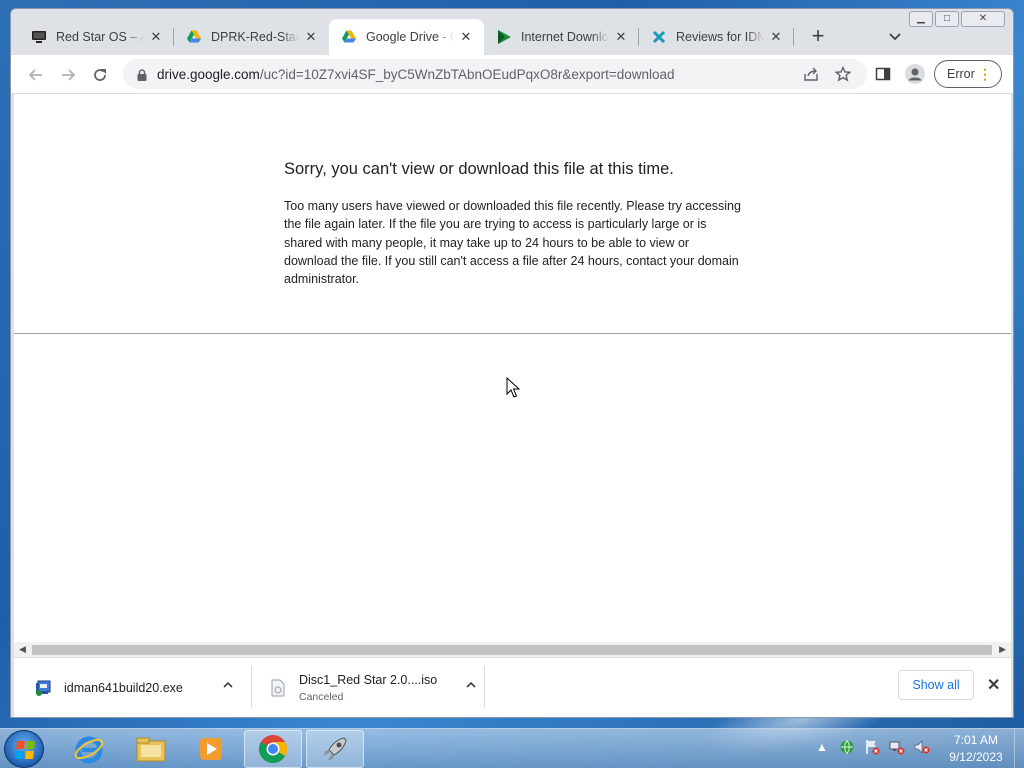 This screenshot has height=768, width=1024. Describe the element at coordinates (68, 75) in the screenshot. I see `forward-arrow-icon` at that location.